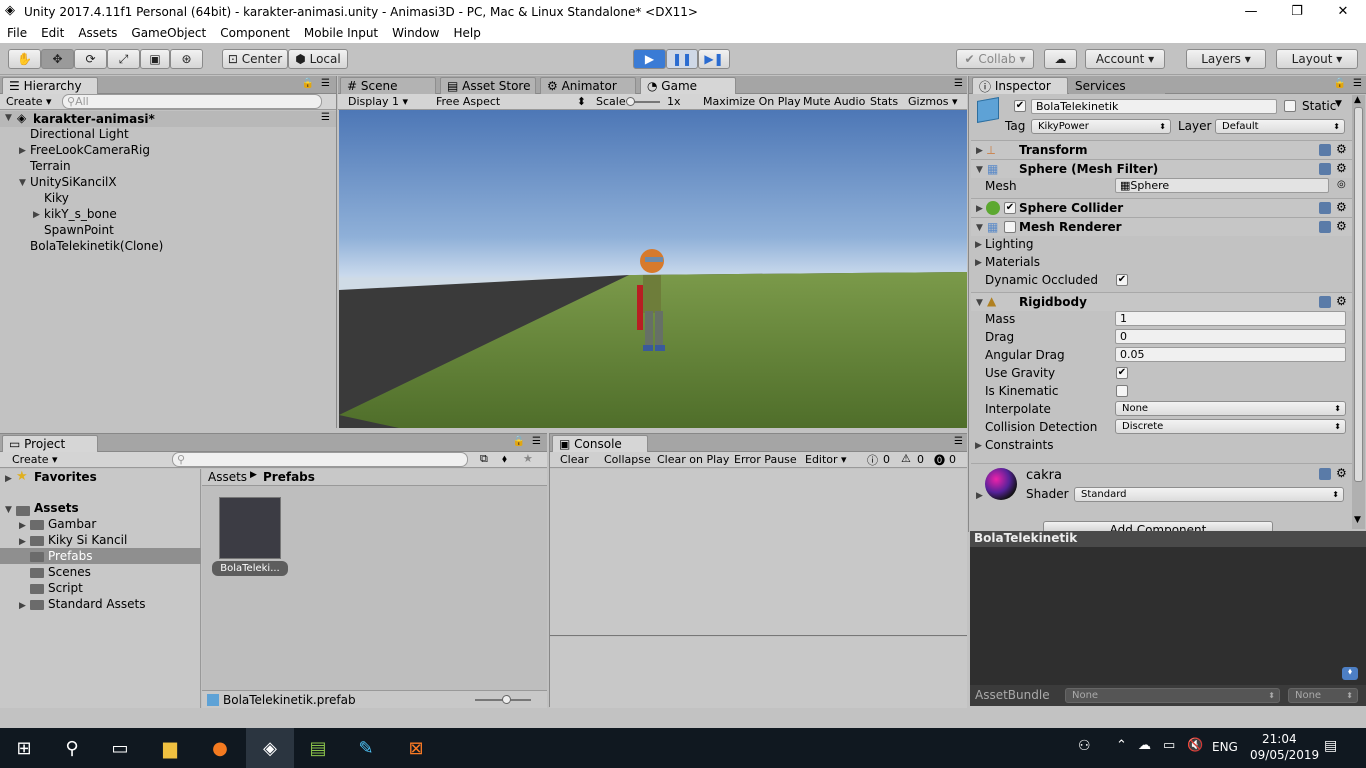  What do you see at coordinates (80, 214) in the screenshot?
I see `hierarchy-item: kikY_s_bone` at bounding box center [80, 214].